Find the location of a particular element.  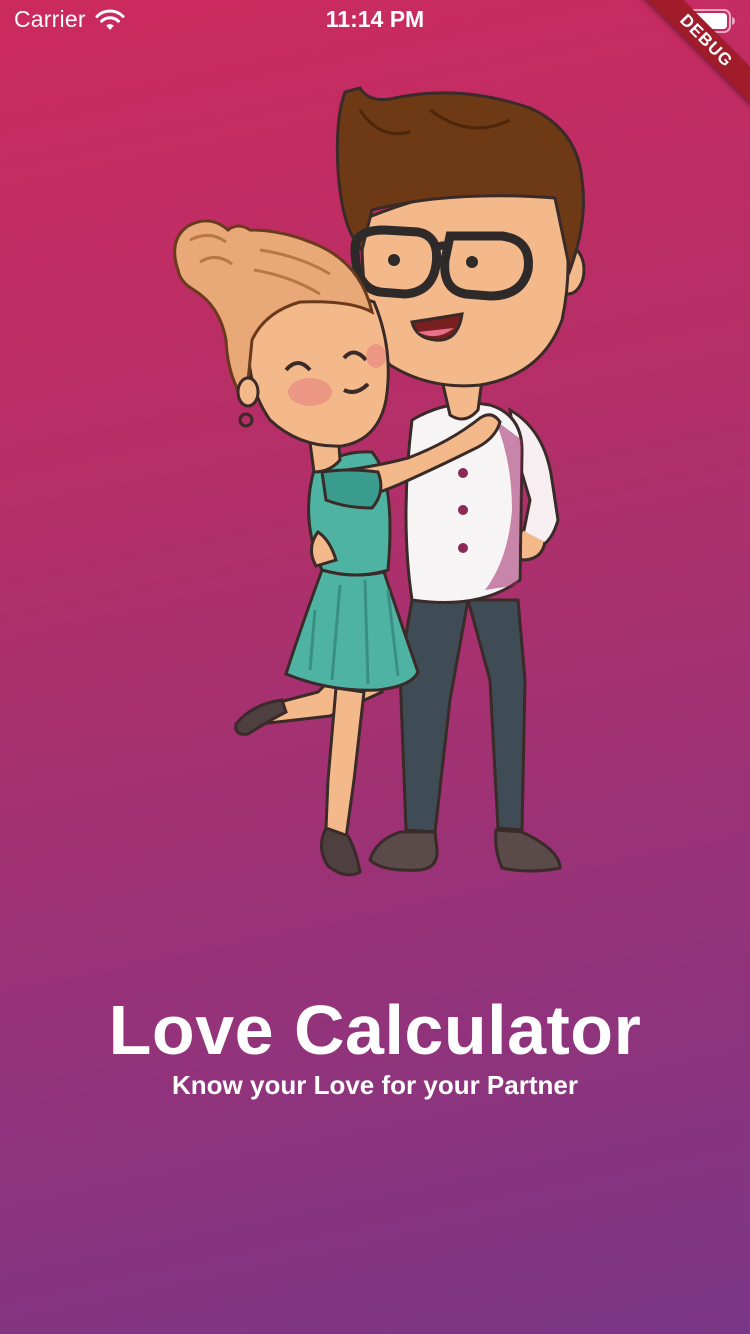

app-subtitle: Know your Love for your Partner is located at coordinates (375, 1085).